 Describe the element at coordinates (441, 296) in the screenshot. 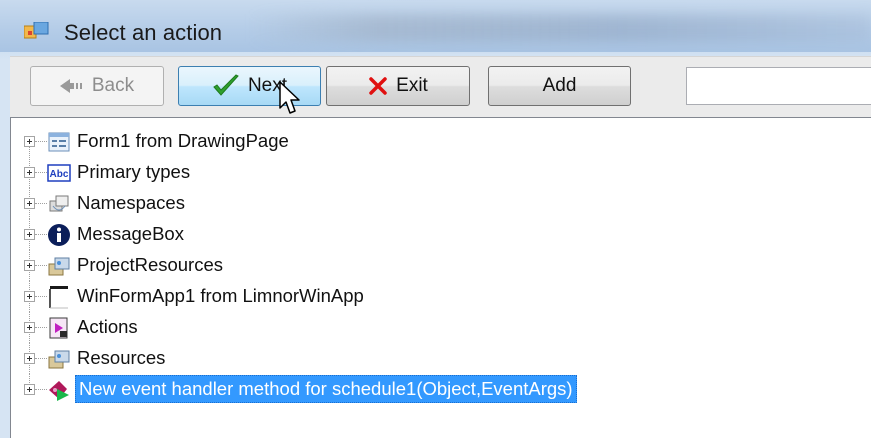

I see `tree-item: WinFormApp1 from LimnorWinApp` at that location.